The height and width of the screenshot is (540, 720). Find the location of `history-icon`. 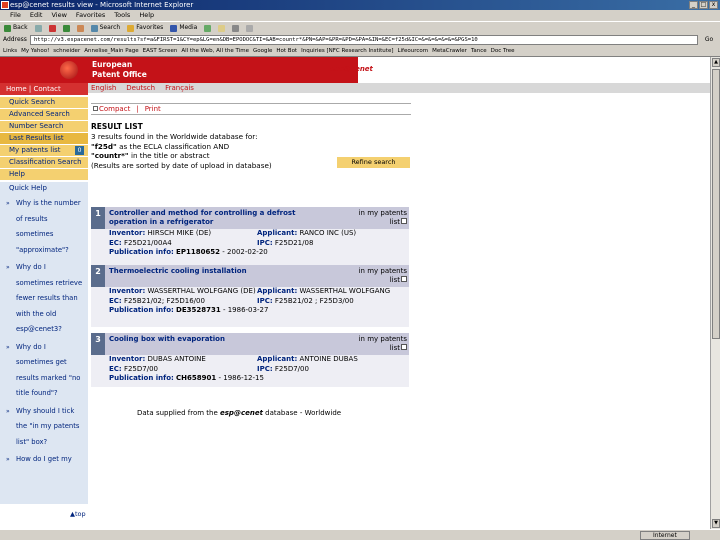

history-icon is located at coordinates (208, 28).